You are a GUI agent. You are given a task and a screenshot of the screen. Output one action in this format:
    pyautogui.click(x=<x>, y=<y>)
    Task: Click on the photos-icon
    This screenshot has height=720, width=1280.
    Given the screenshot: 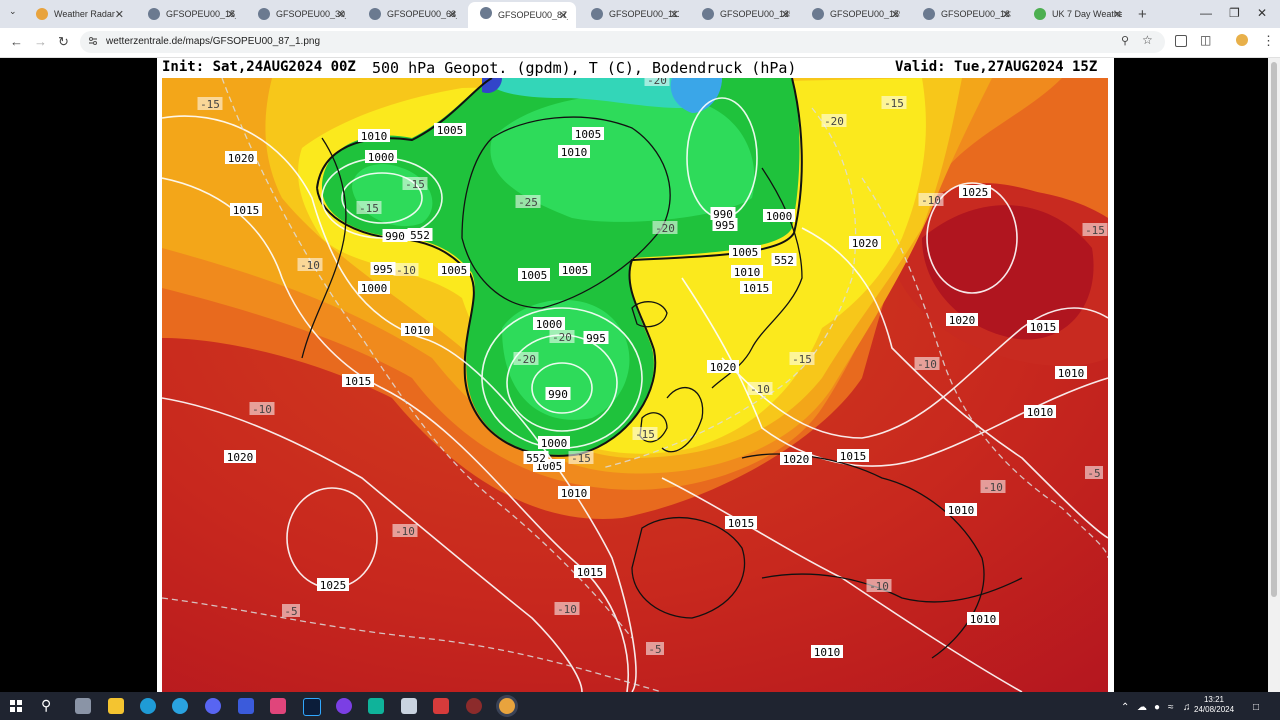 What is the action you would take?
    pyautogui.click(x=278, y=706)
    